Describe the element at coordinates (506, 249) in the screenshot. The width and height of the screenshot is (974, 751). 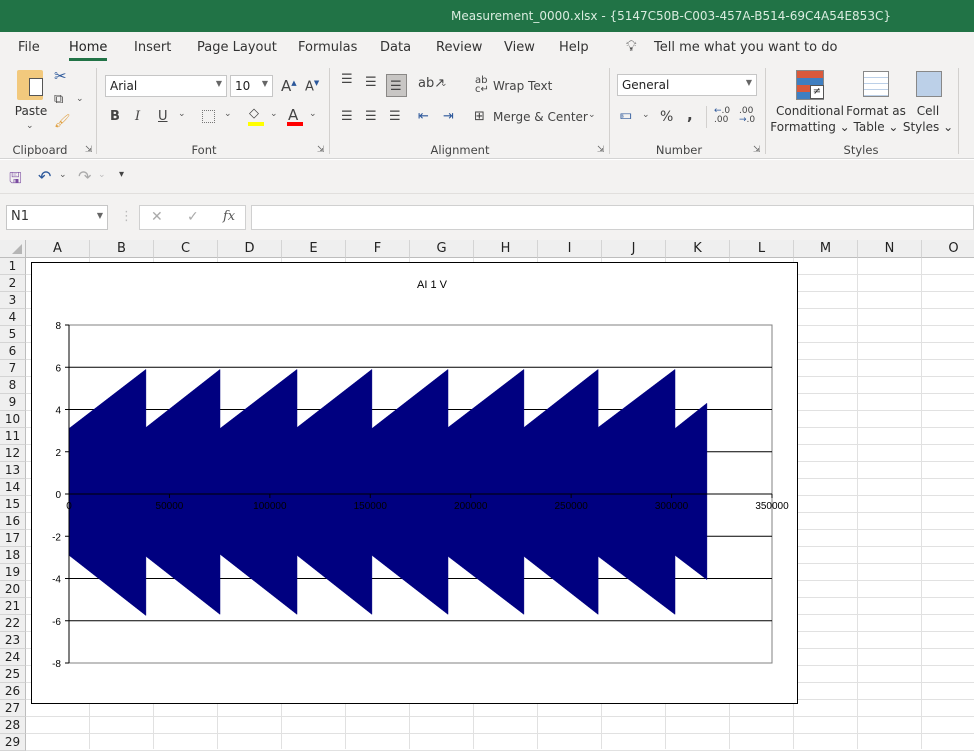
I see `column-header-H: H` at that location.